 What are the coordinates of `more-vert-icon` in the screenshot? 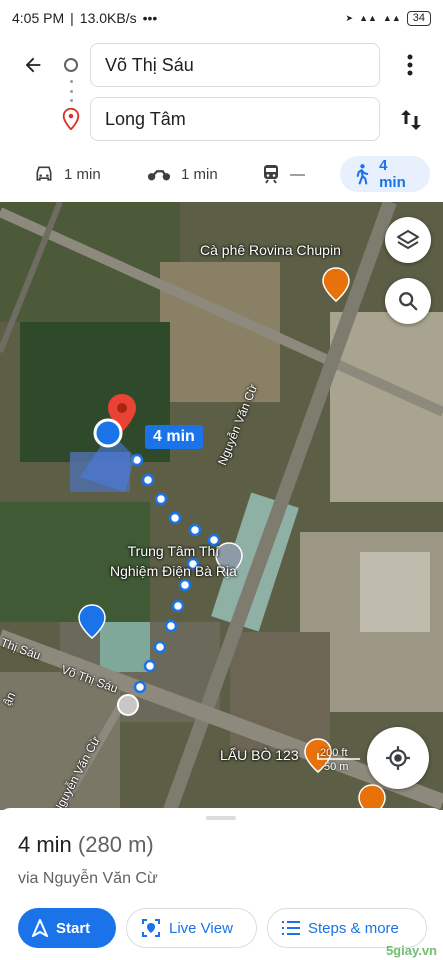 It's located at (410, 65).